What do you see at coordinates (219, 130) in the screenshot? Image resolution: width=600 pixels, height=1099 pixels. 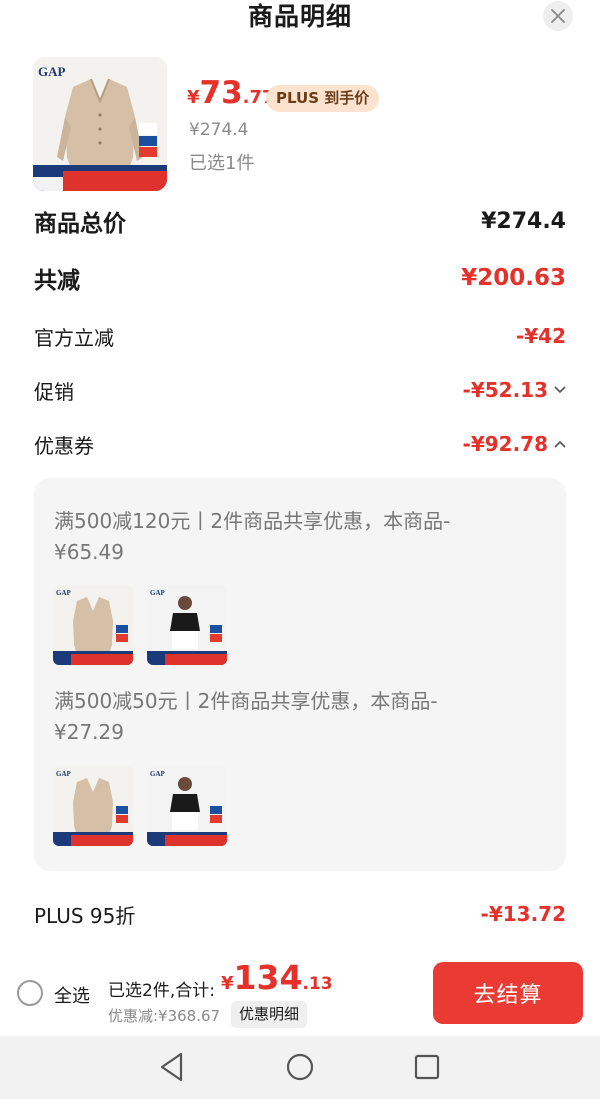 I see `original-price: ¥274.4` at bounding box center [219, 130].